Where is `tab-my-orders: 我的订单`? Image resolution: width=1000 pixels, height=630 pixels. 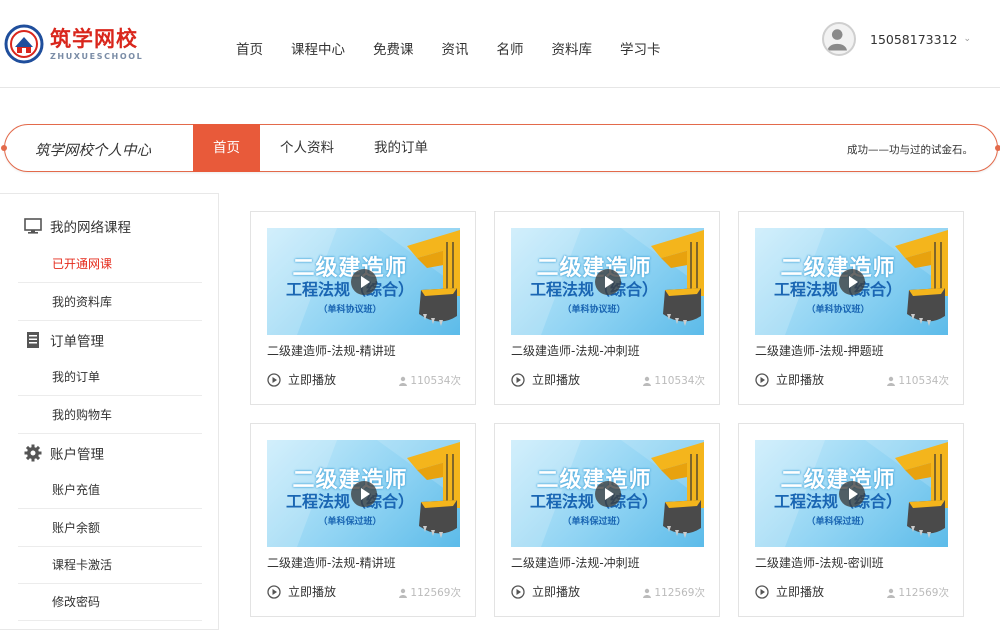 tab-my-orders: 我的订单 is located at coordinates (401, 148).